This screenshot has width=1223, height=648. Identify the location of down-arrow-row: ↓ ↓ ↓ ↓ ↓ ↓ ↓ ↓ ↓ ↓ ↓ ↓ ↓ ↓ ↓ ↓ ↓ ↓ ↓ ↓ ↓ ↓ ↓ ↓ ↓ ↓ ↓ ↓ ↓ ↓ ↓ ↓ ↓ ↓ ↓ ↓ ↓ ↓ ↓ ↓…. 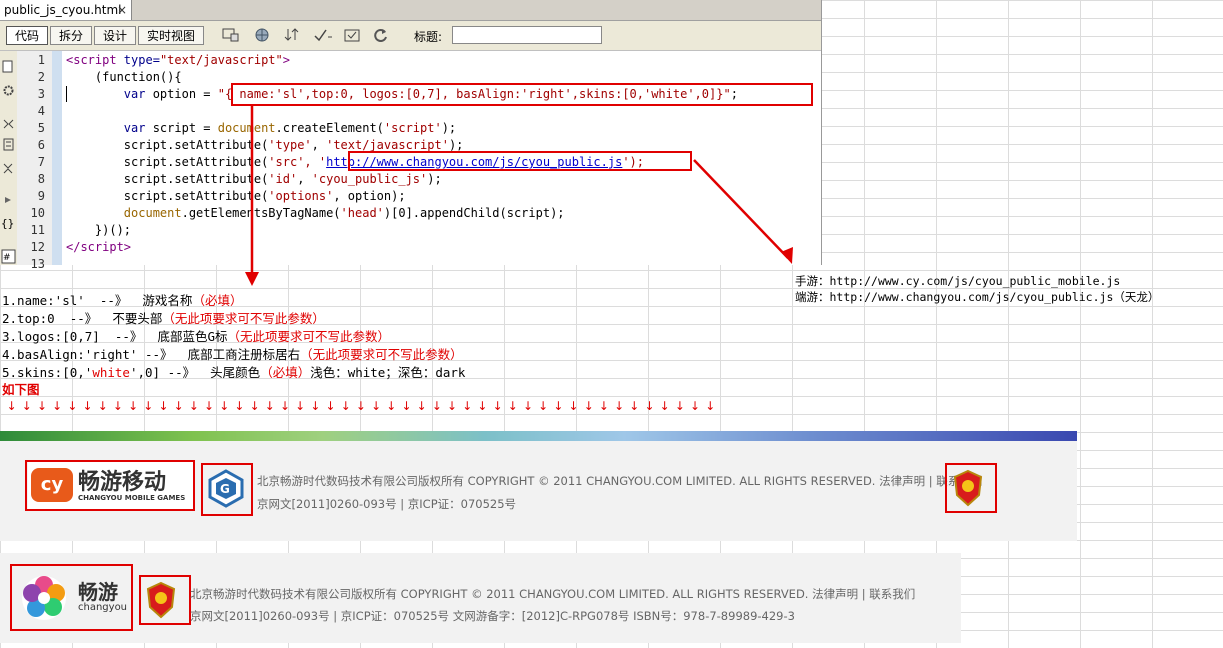
(361, 406).